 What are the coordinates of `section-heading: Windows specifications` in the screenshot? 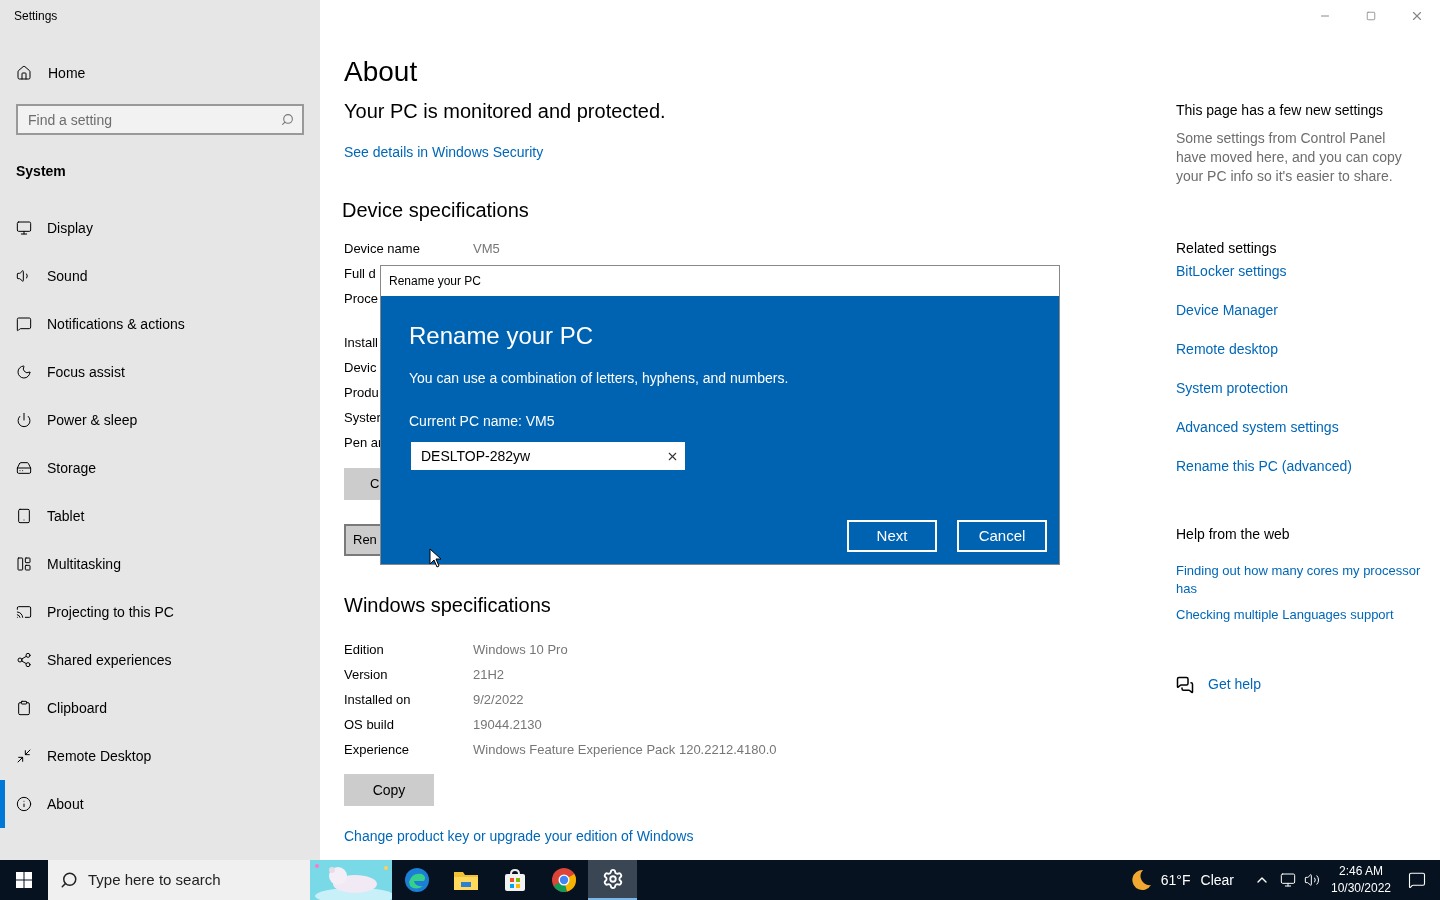 It's located at (448, 605).